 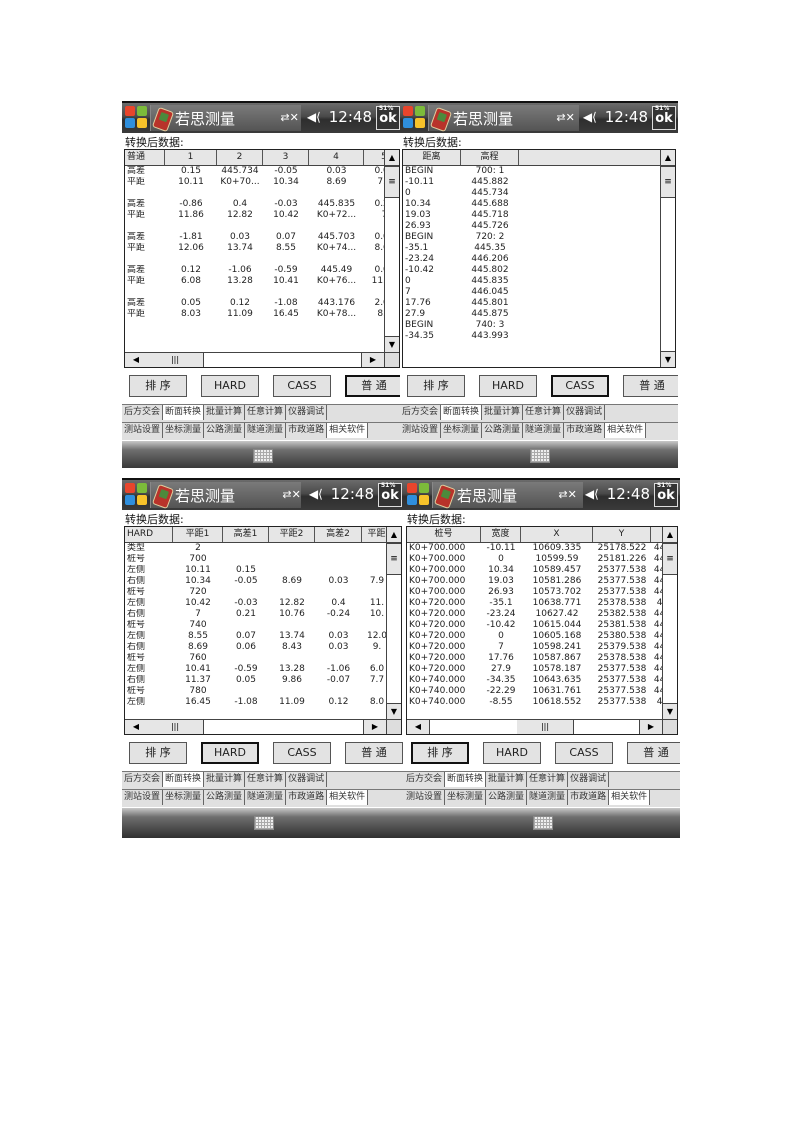 What do you see at coordinates (262, 182) in the screenshot?
I see `table-row: 平距10.11K0+70...10.348.697.9` at bounding box center [262, 182].